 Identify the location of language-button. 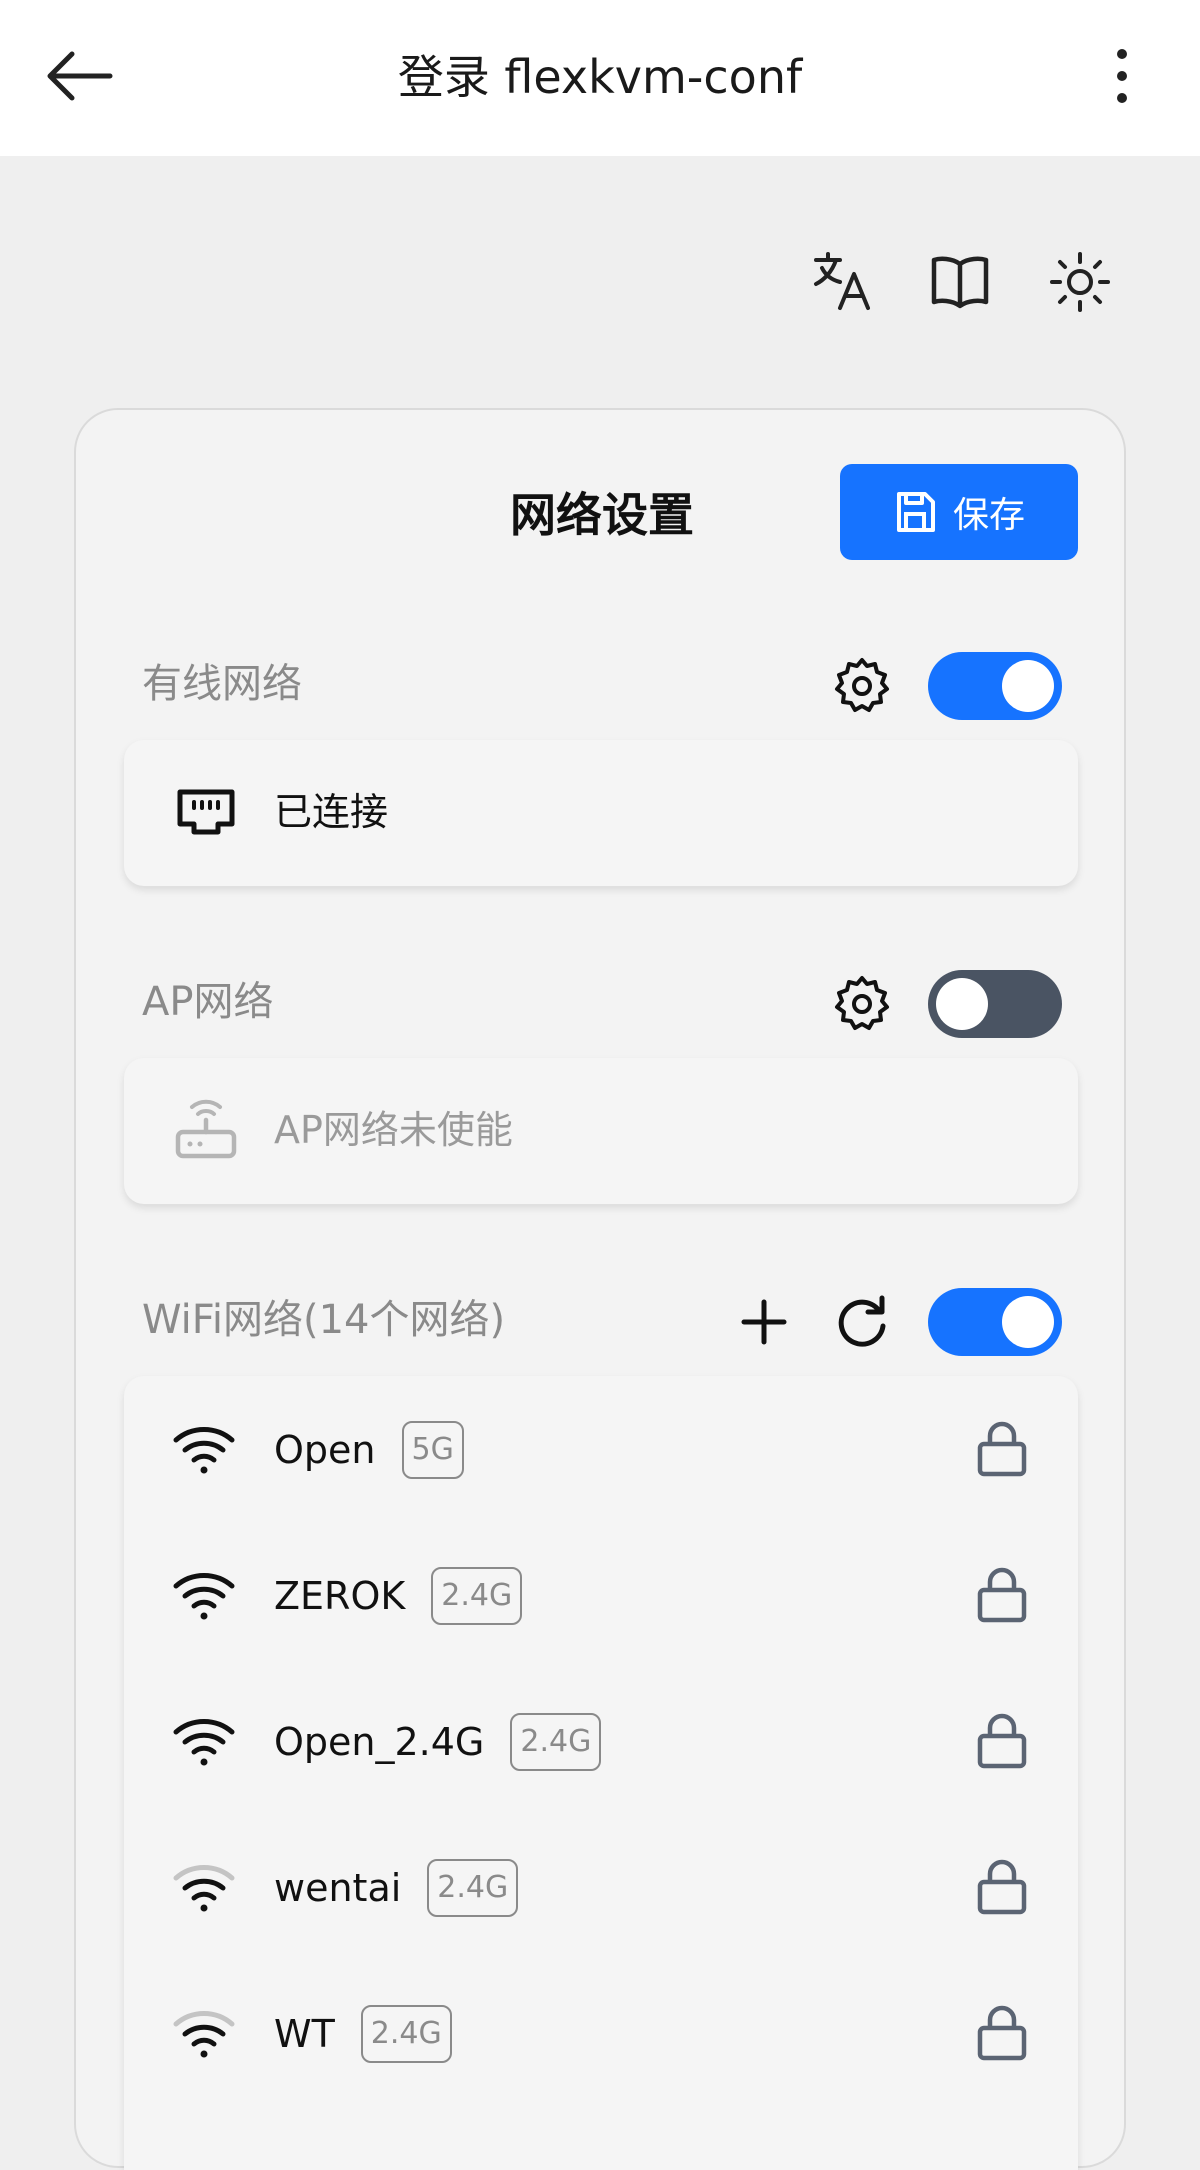
(842, 282).